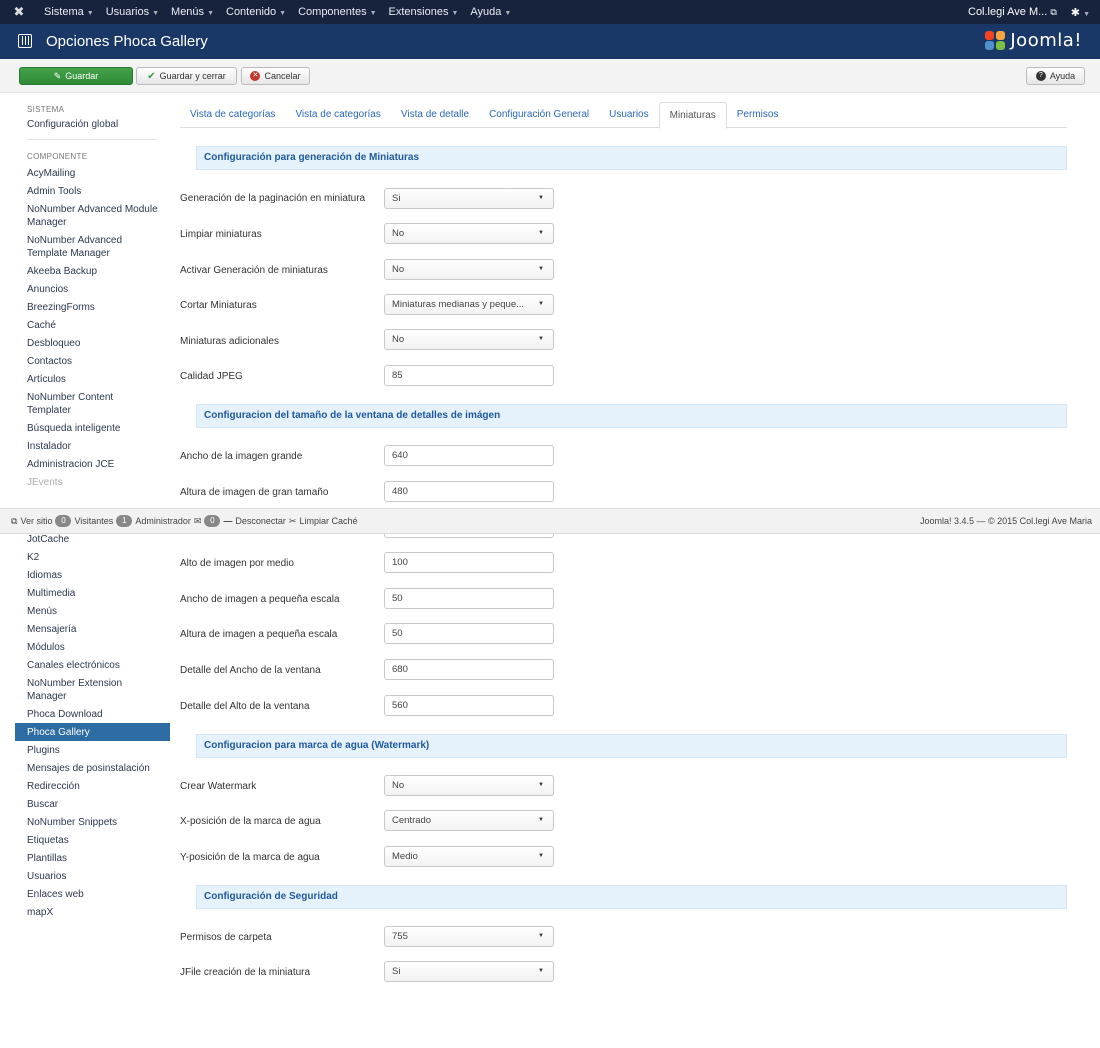 This screenshot has height=1048, width=1100. What do you see at coordinates (92, 271) in the screenshot?
I see `sidebar-item-akeeba-backup: Akeeba Backup` at bounding box center [92, 271].